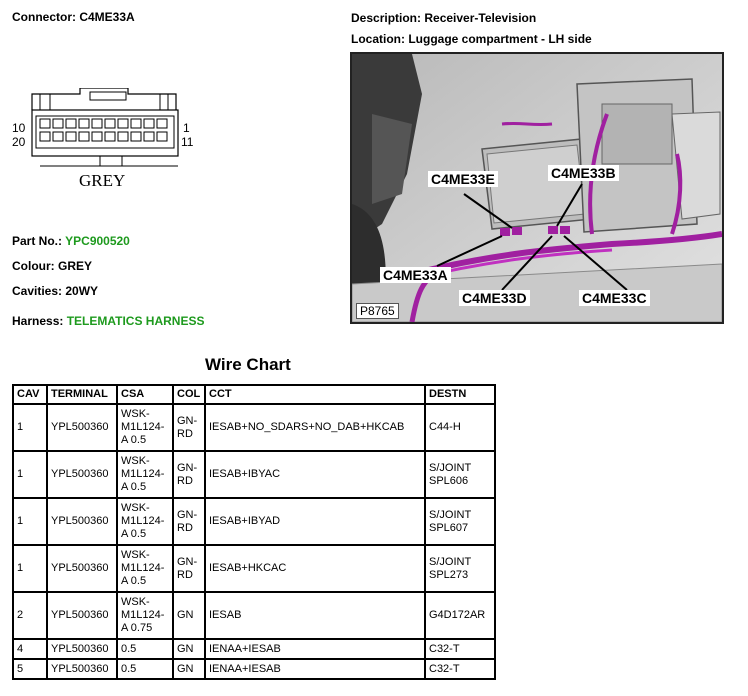  Describe the element at coordinates (145, 394) in the screenshot. I see `header-csa: CSA` at that location.